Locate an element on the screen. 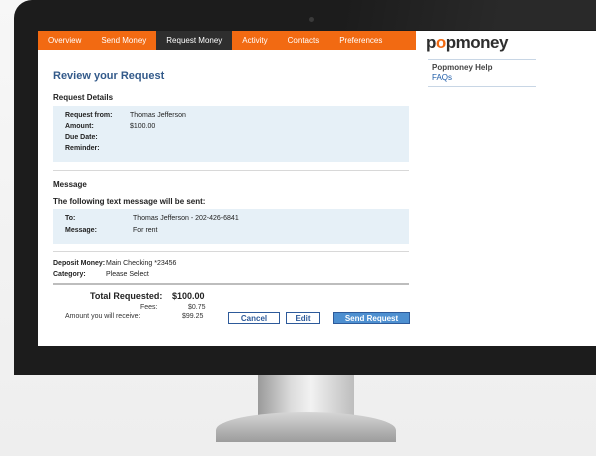 The image size is (596, 456). nav-send-money: Send Money is located at coordinates (123, 40).